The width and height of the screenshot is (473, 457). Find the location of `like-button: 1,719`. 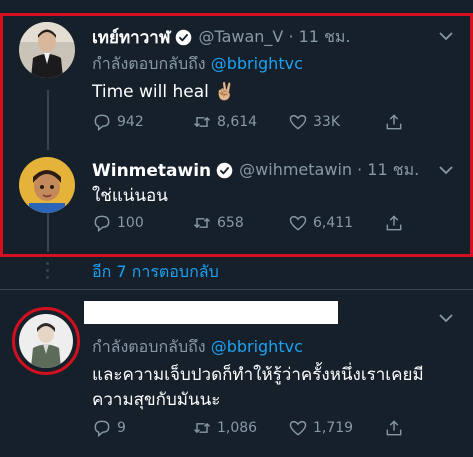

like-button: 1,719 is located at coordinates (336, 428).